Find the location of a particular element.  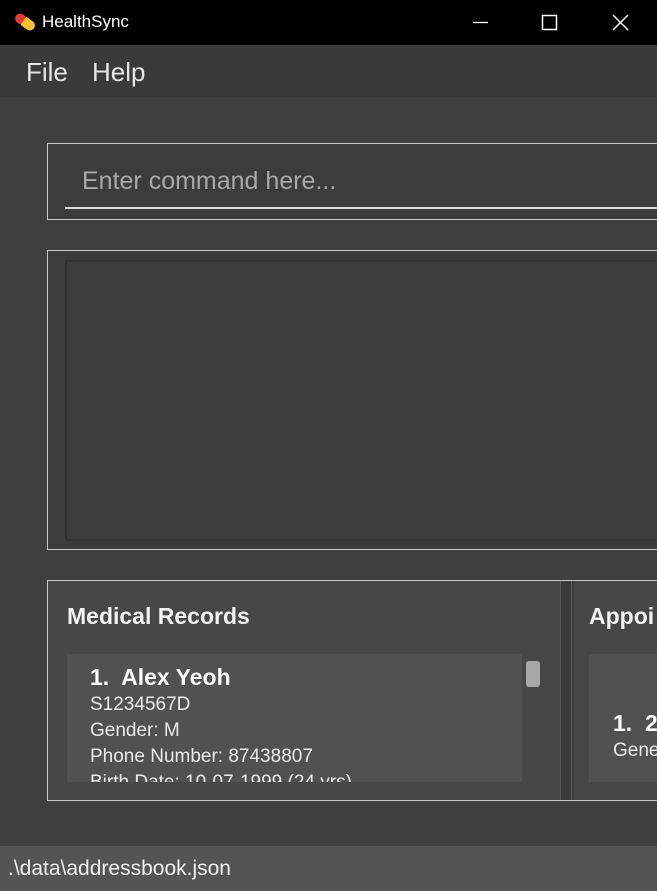

status-bar: .\data\addressbook.json is located at coordinates (328, 868).